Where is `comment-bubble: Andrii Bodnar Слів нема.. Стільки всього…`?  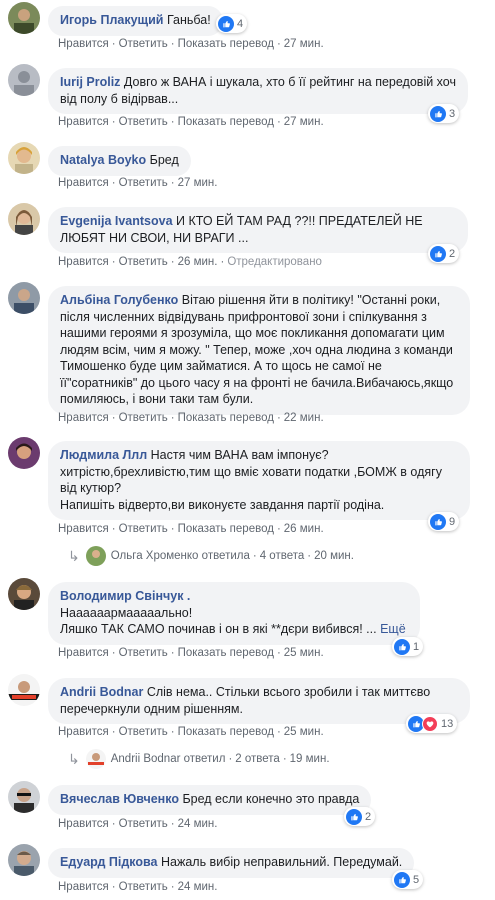
comment-bubble: Andrii Bodnar Слів нема.. Стільки всього… is located at coordinates (259, 701).